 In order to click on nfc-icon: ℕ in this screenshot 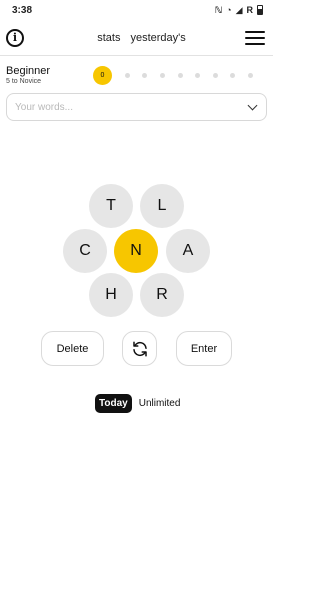, I will do `click(218, 9)`.